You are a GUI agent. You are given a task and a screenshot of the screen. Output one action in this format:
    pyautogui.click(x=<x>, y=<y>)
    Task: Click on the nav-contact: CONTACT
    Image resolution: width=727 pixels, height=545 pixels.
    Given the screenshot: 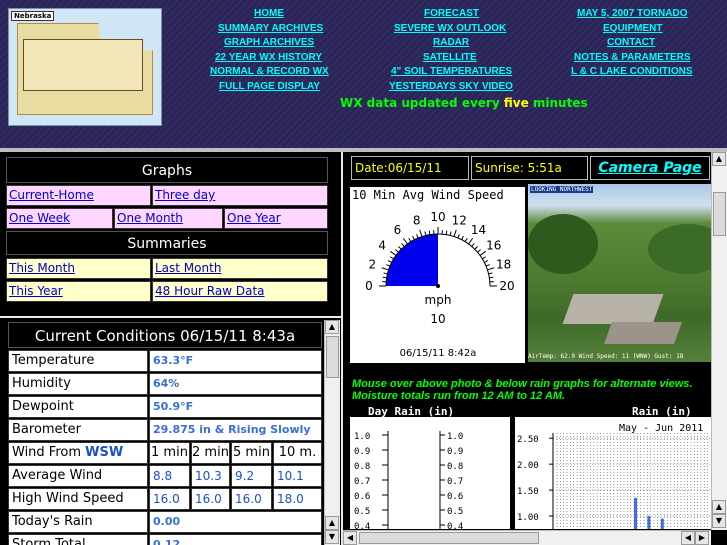 What is the action you would take?
    pyautogui.click(x=631, y=42)
    